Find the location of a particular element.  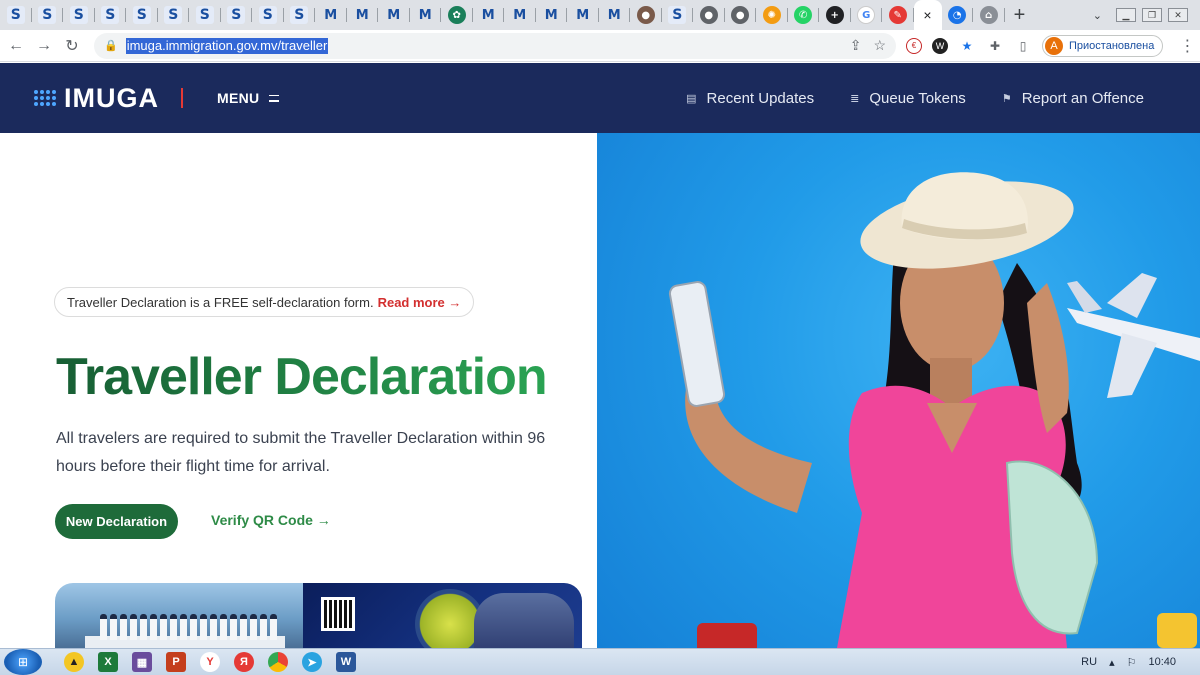

menu-label: MENU is located at coordinates (238, 98).